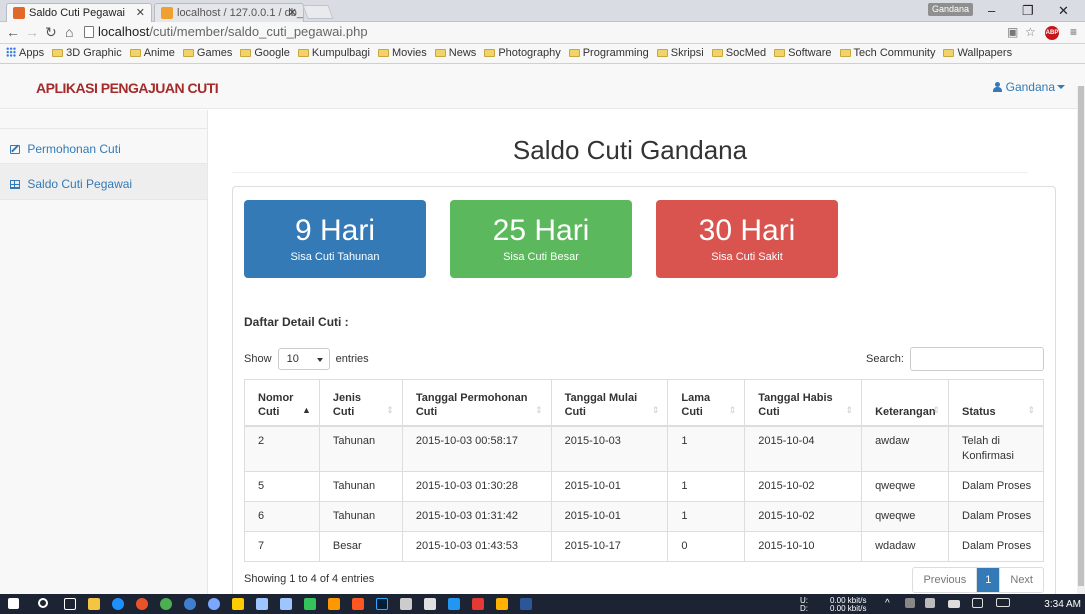 This screenshot has width=1085, height=614. Describe the element at coordinates (89, 32) in the screenshot. I see `page-icon` at that location.